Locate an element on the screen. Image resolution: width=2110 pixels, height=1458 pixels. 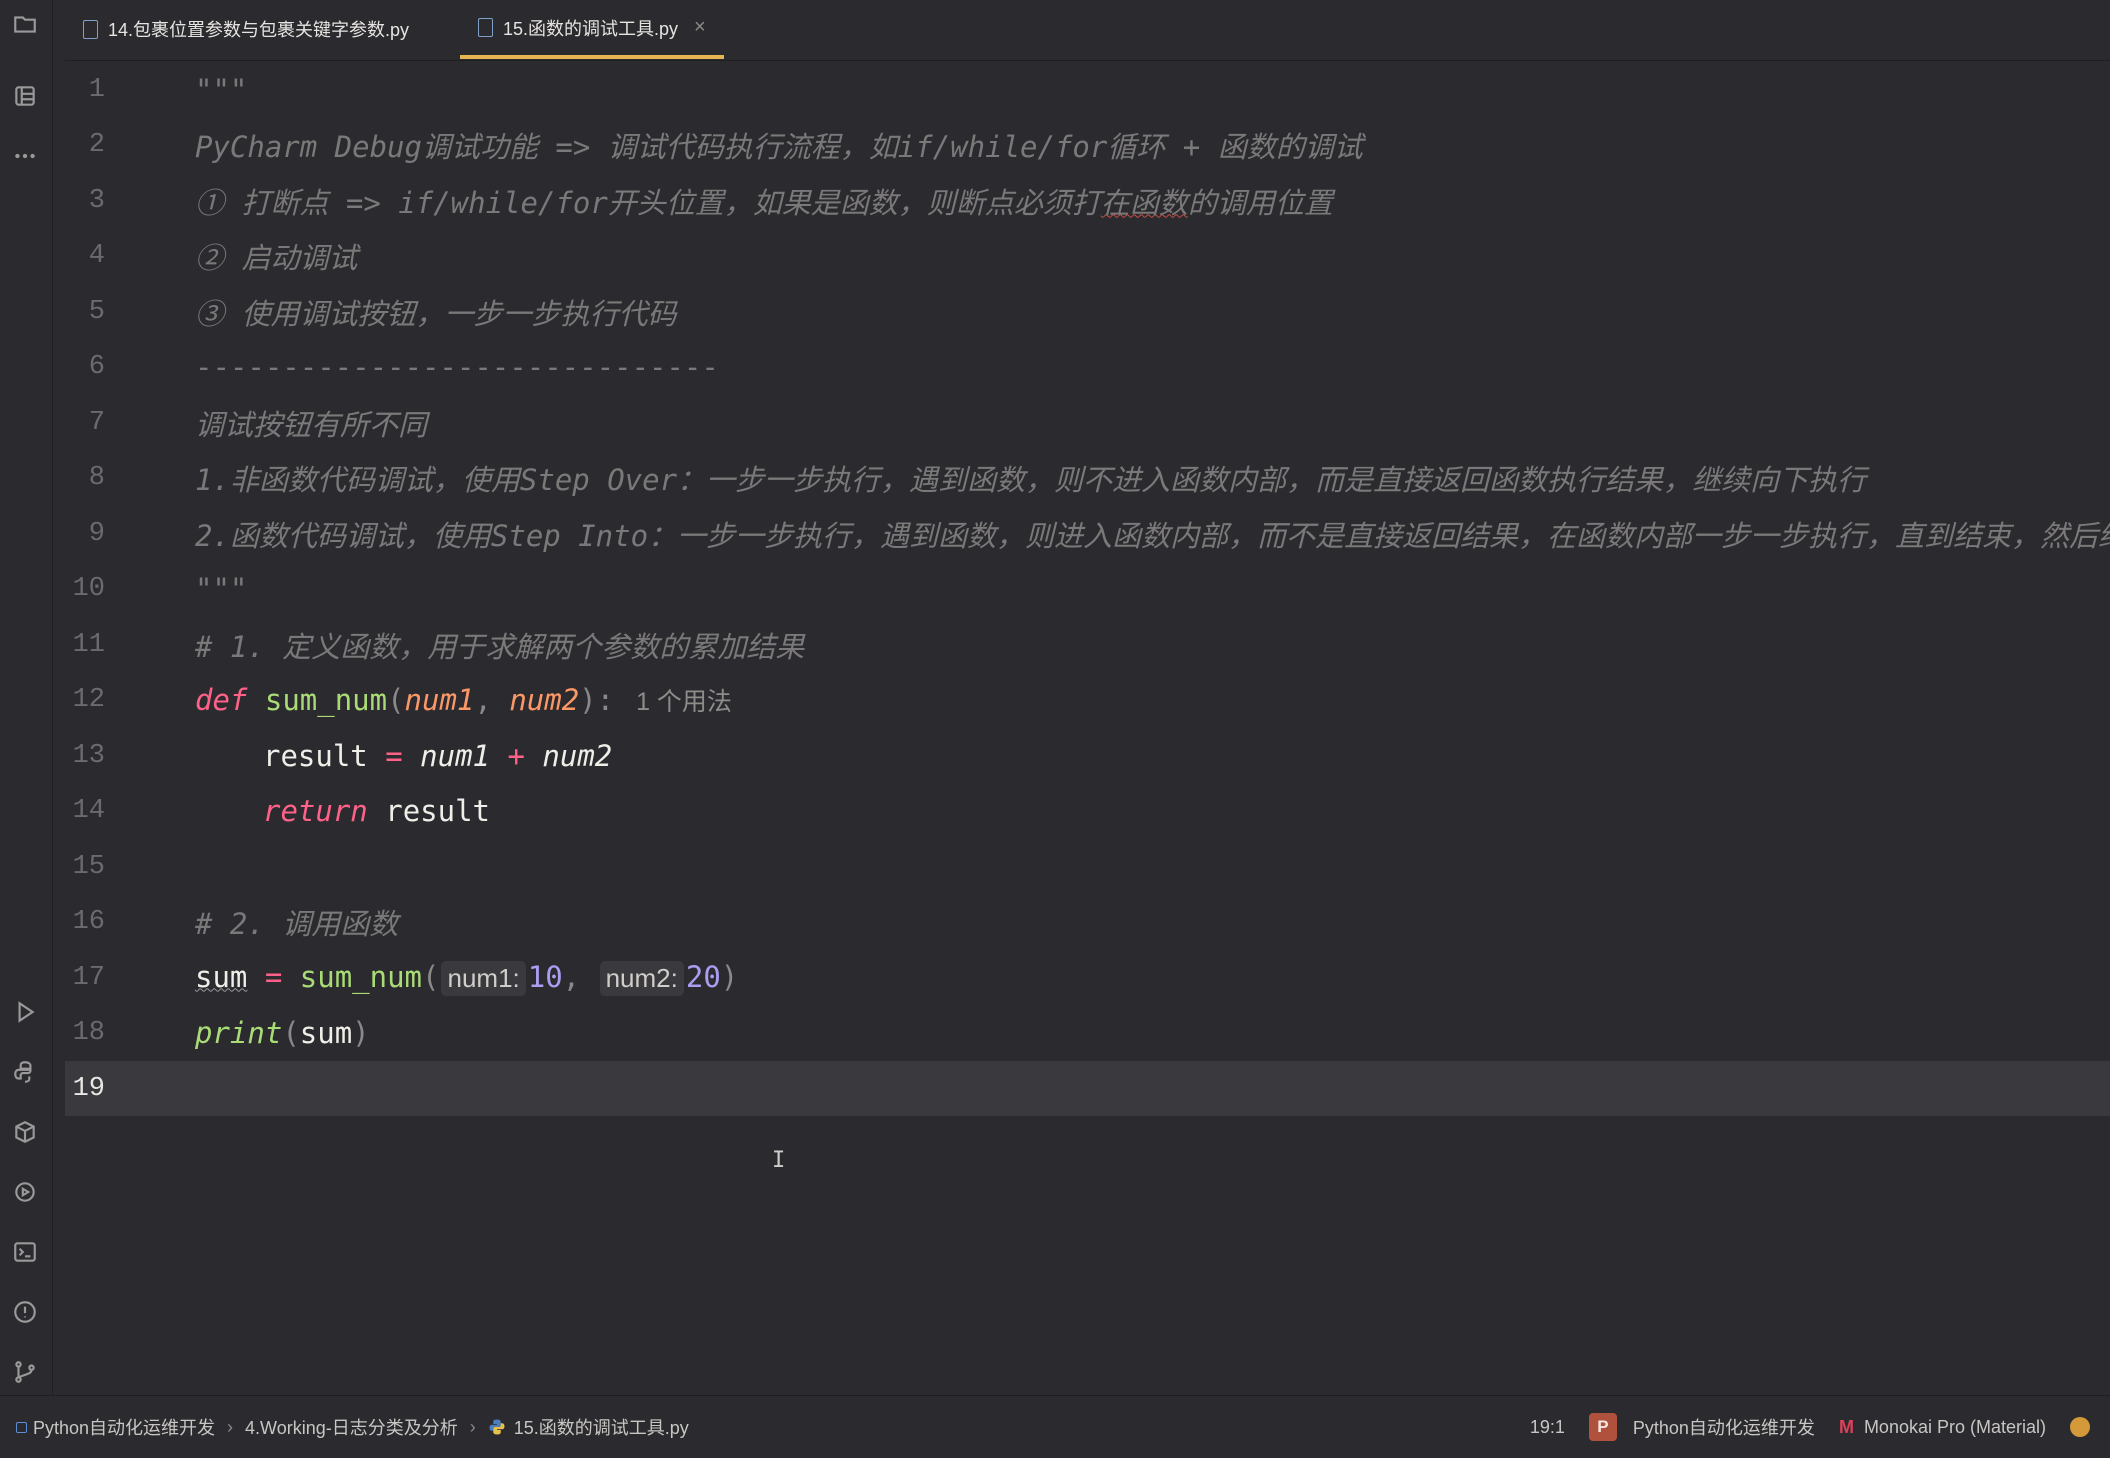
breadcrumb-file: 15.函数的调试工具.py is located at coordinates (601, 1427).